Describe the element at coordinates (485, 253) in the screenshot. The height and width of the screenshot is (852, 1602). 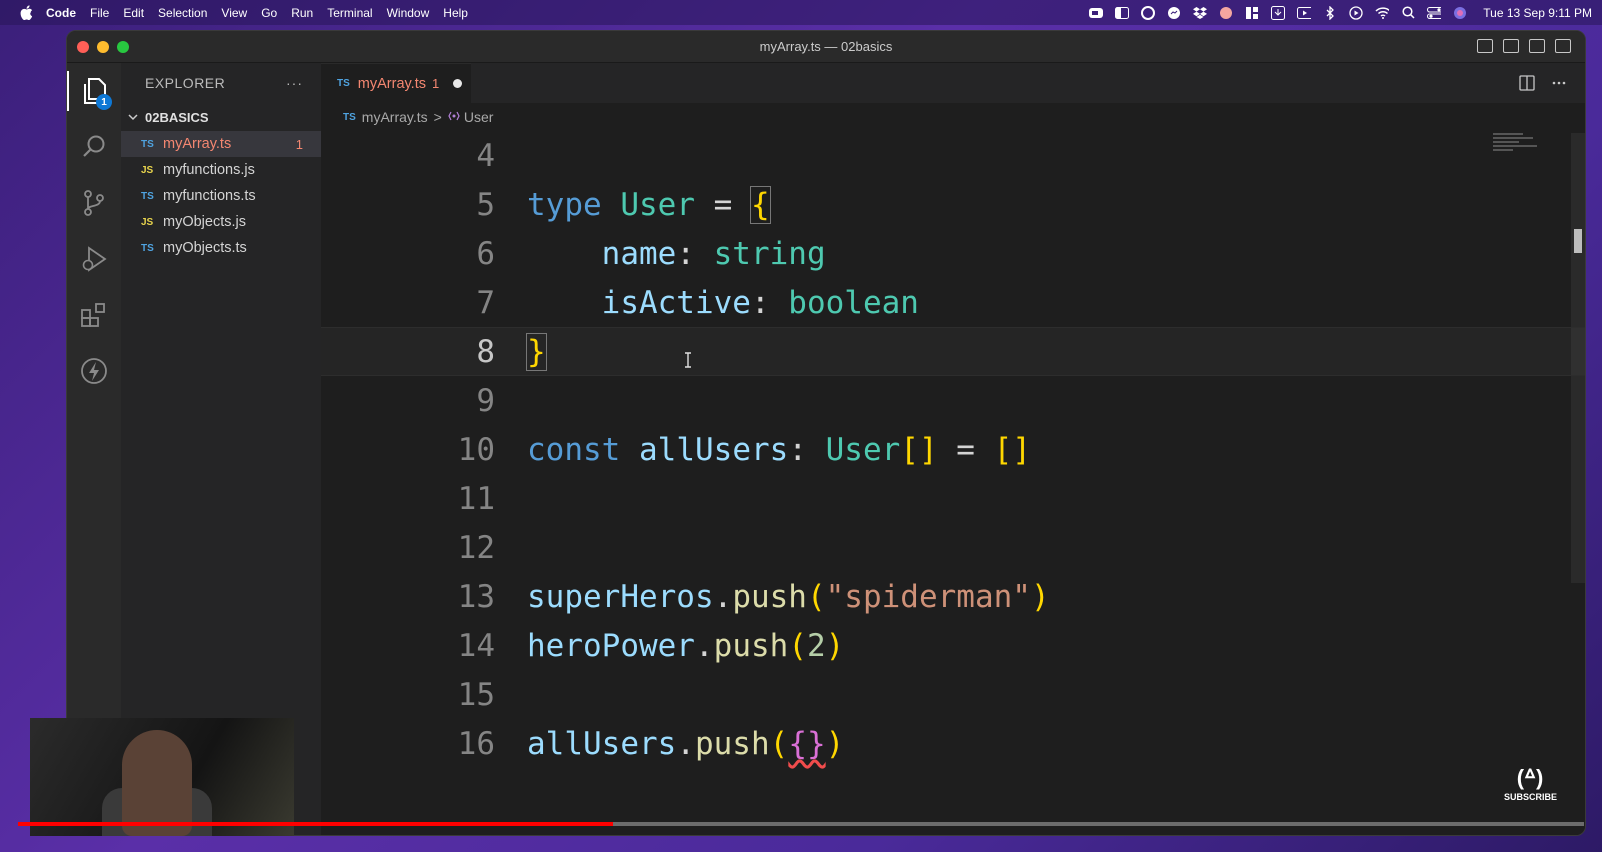
I see `line-number: 6` at that location.